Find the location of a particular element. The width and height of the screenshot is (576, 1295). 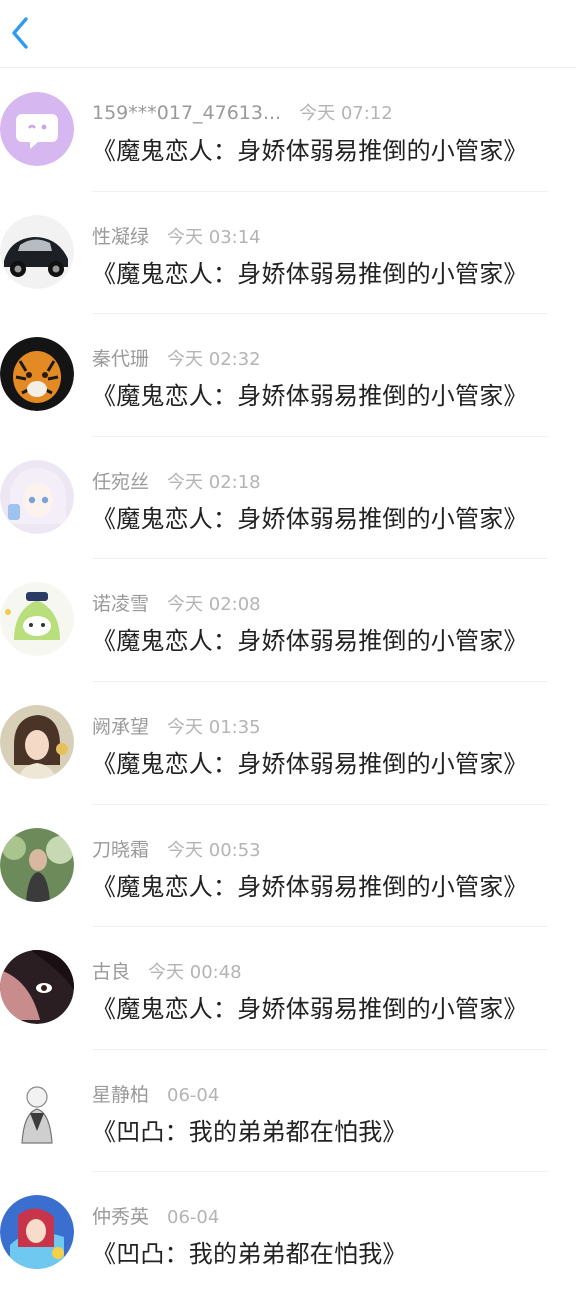

sketch-avatar-image is located at coordinates (37, 1109).